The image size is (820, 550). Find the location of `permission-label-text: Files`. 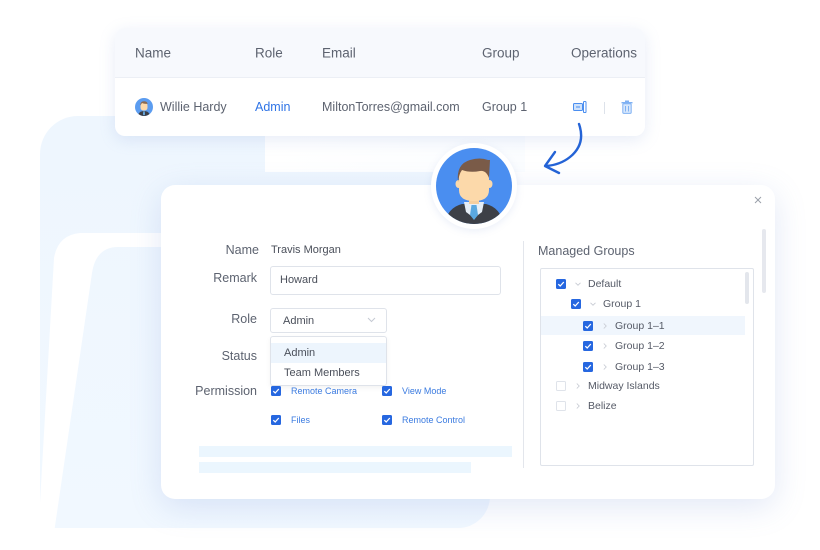

permission-label-text: Files is located at coordinates (301, 420).